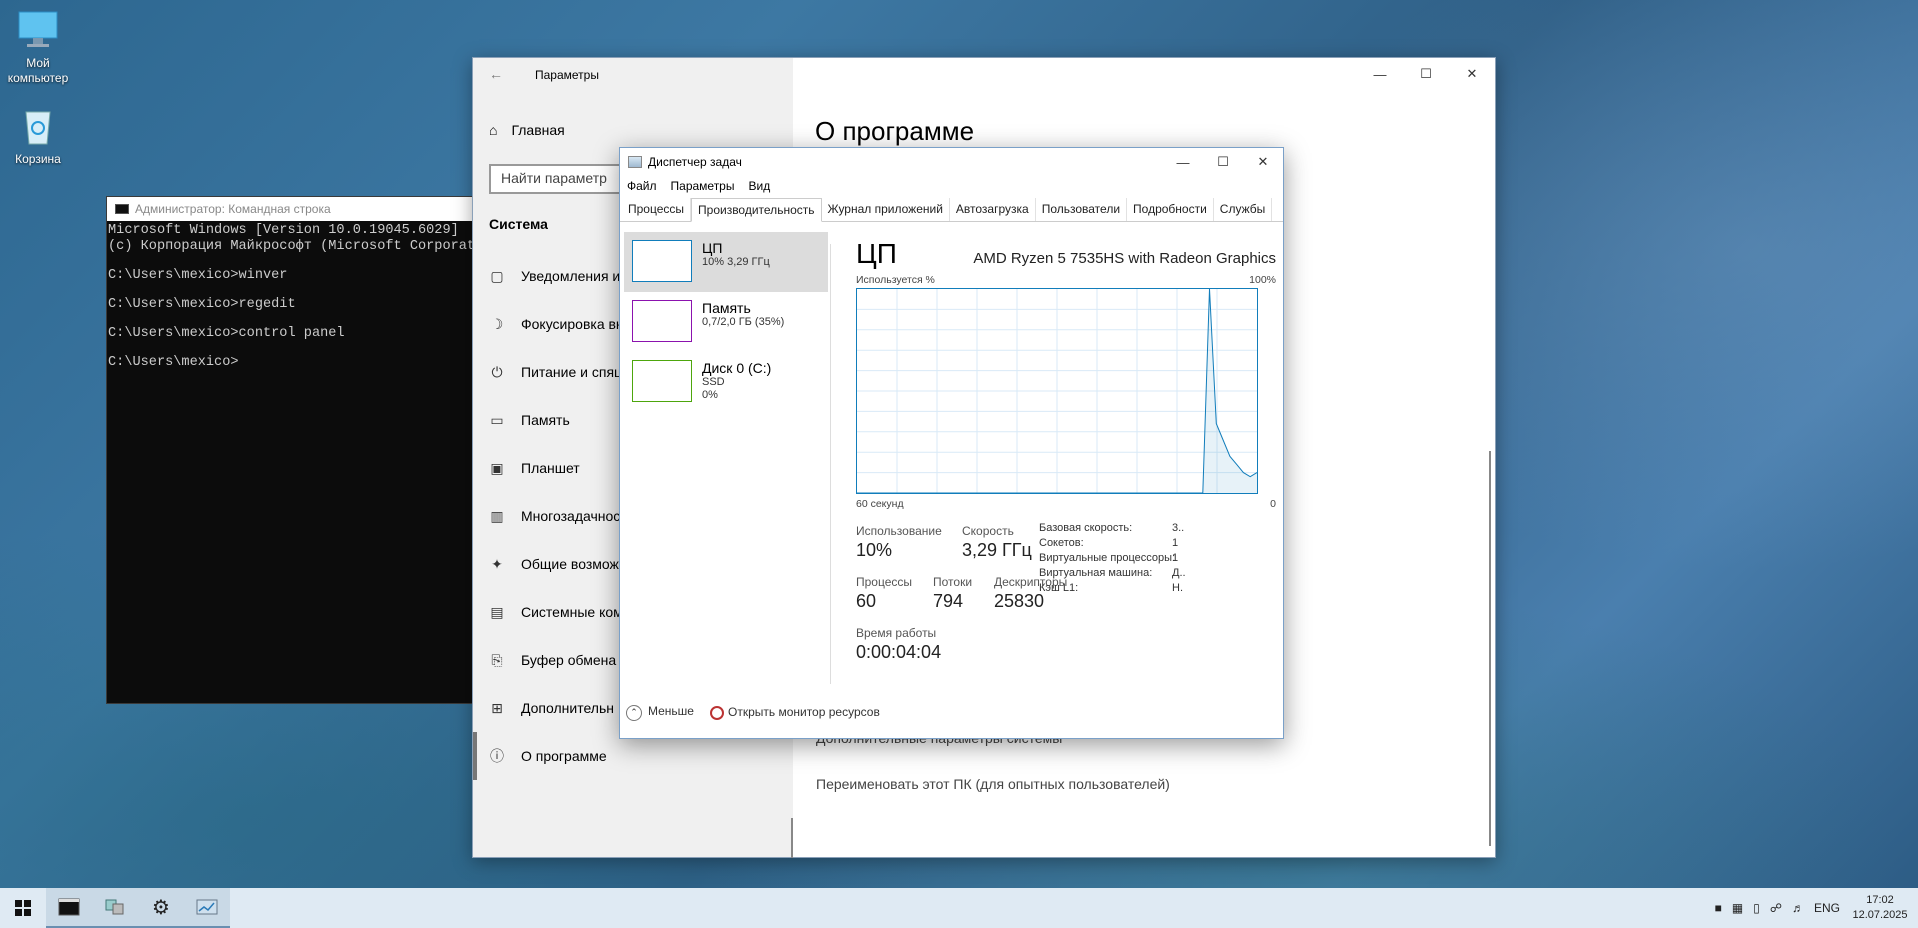 Image resolution: width=1918 pixels, height=928 pixels. What do you see at coordinates (38, 159) in the screenshot?
I see `desktop-icon-label: Корзина` at bounding box center [38, 159].